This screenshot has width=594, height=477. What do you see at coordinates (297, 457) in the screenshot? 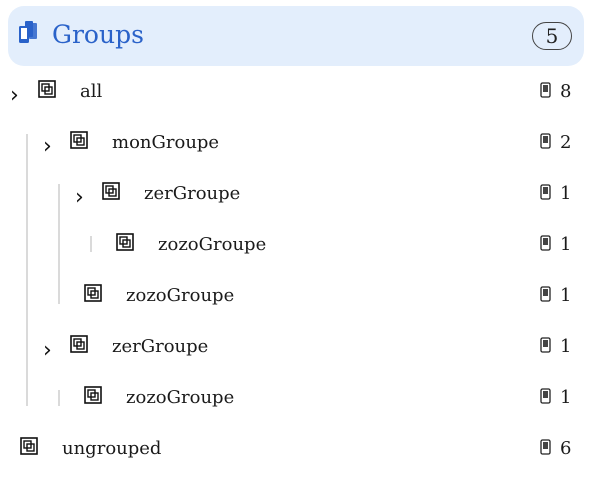
I see `tree-item-ungrouped: ungrouped 6` at bounding box center [297, 457].